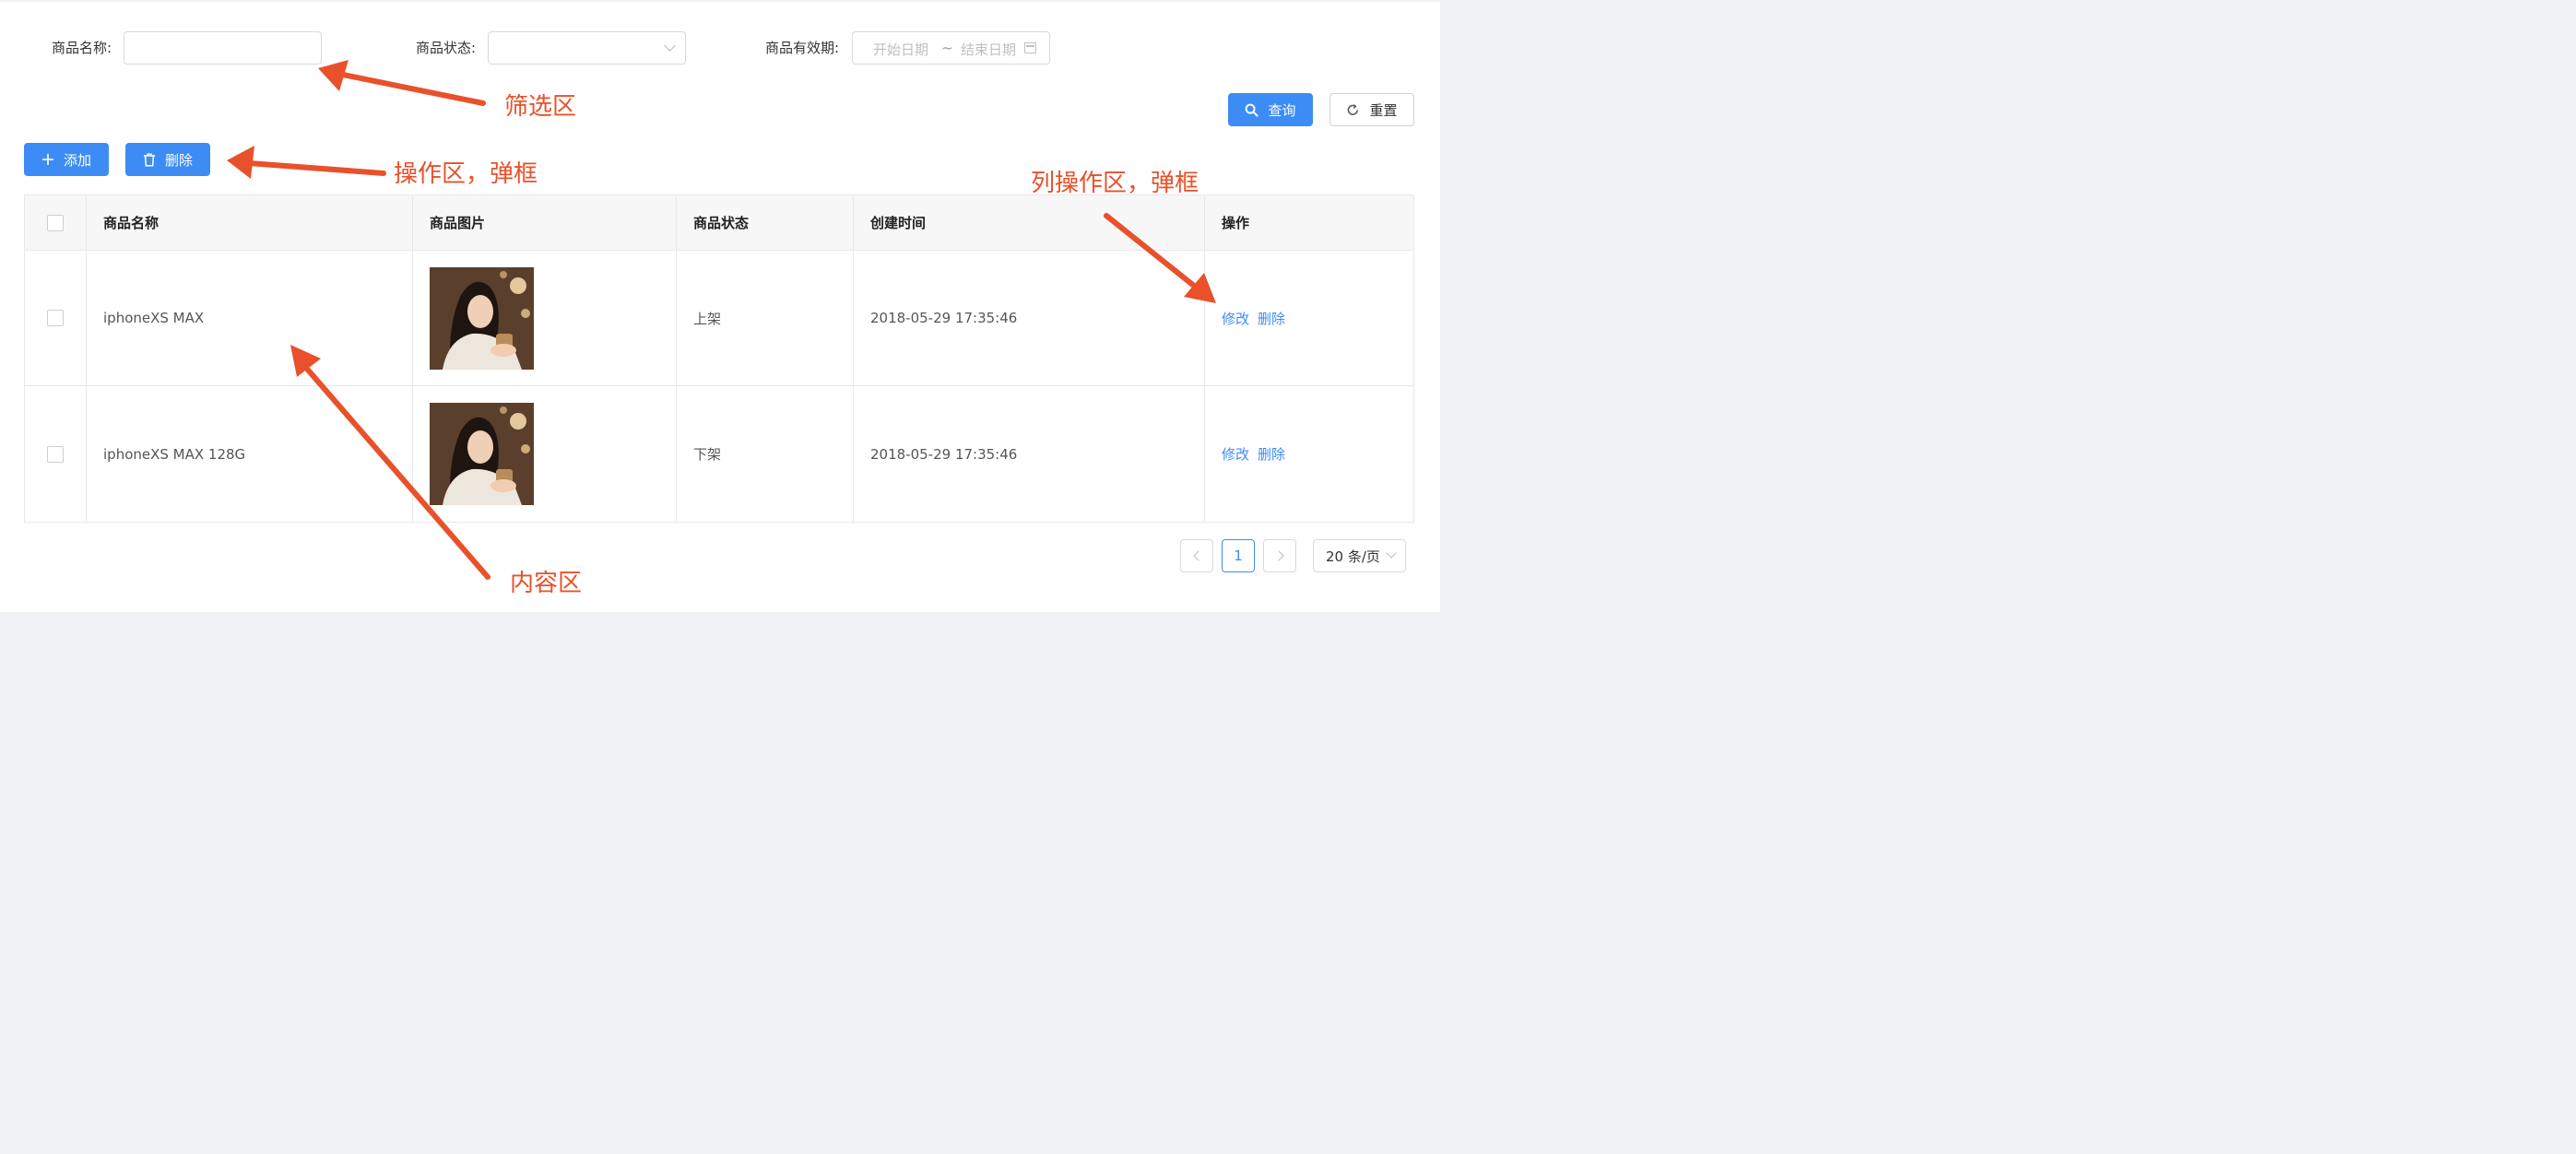 Image resolution: width=2576 pixels, height=1154 pixels. What do you see at coordinates (545, 222) in the screenshot?
I see `column-header-image: 商品图片` at bounding box center [545, 222].